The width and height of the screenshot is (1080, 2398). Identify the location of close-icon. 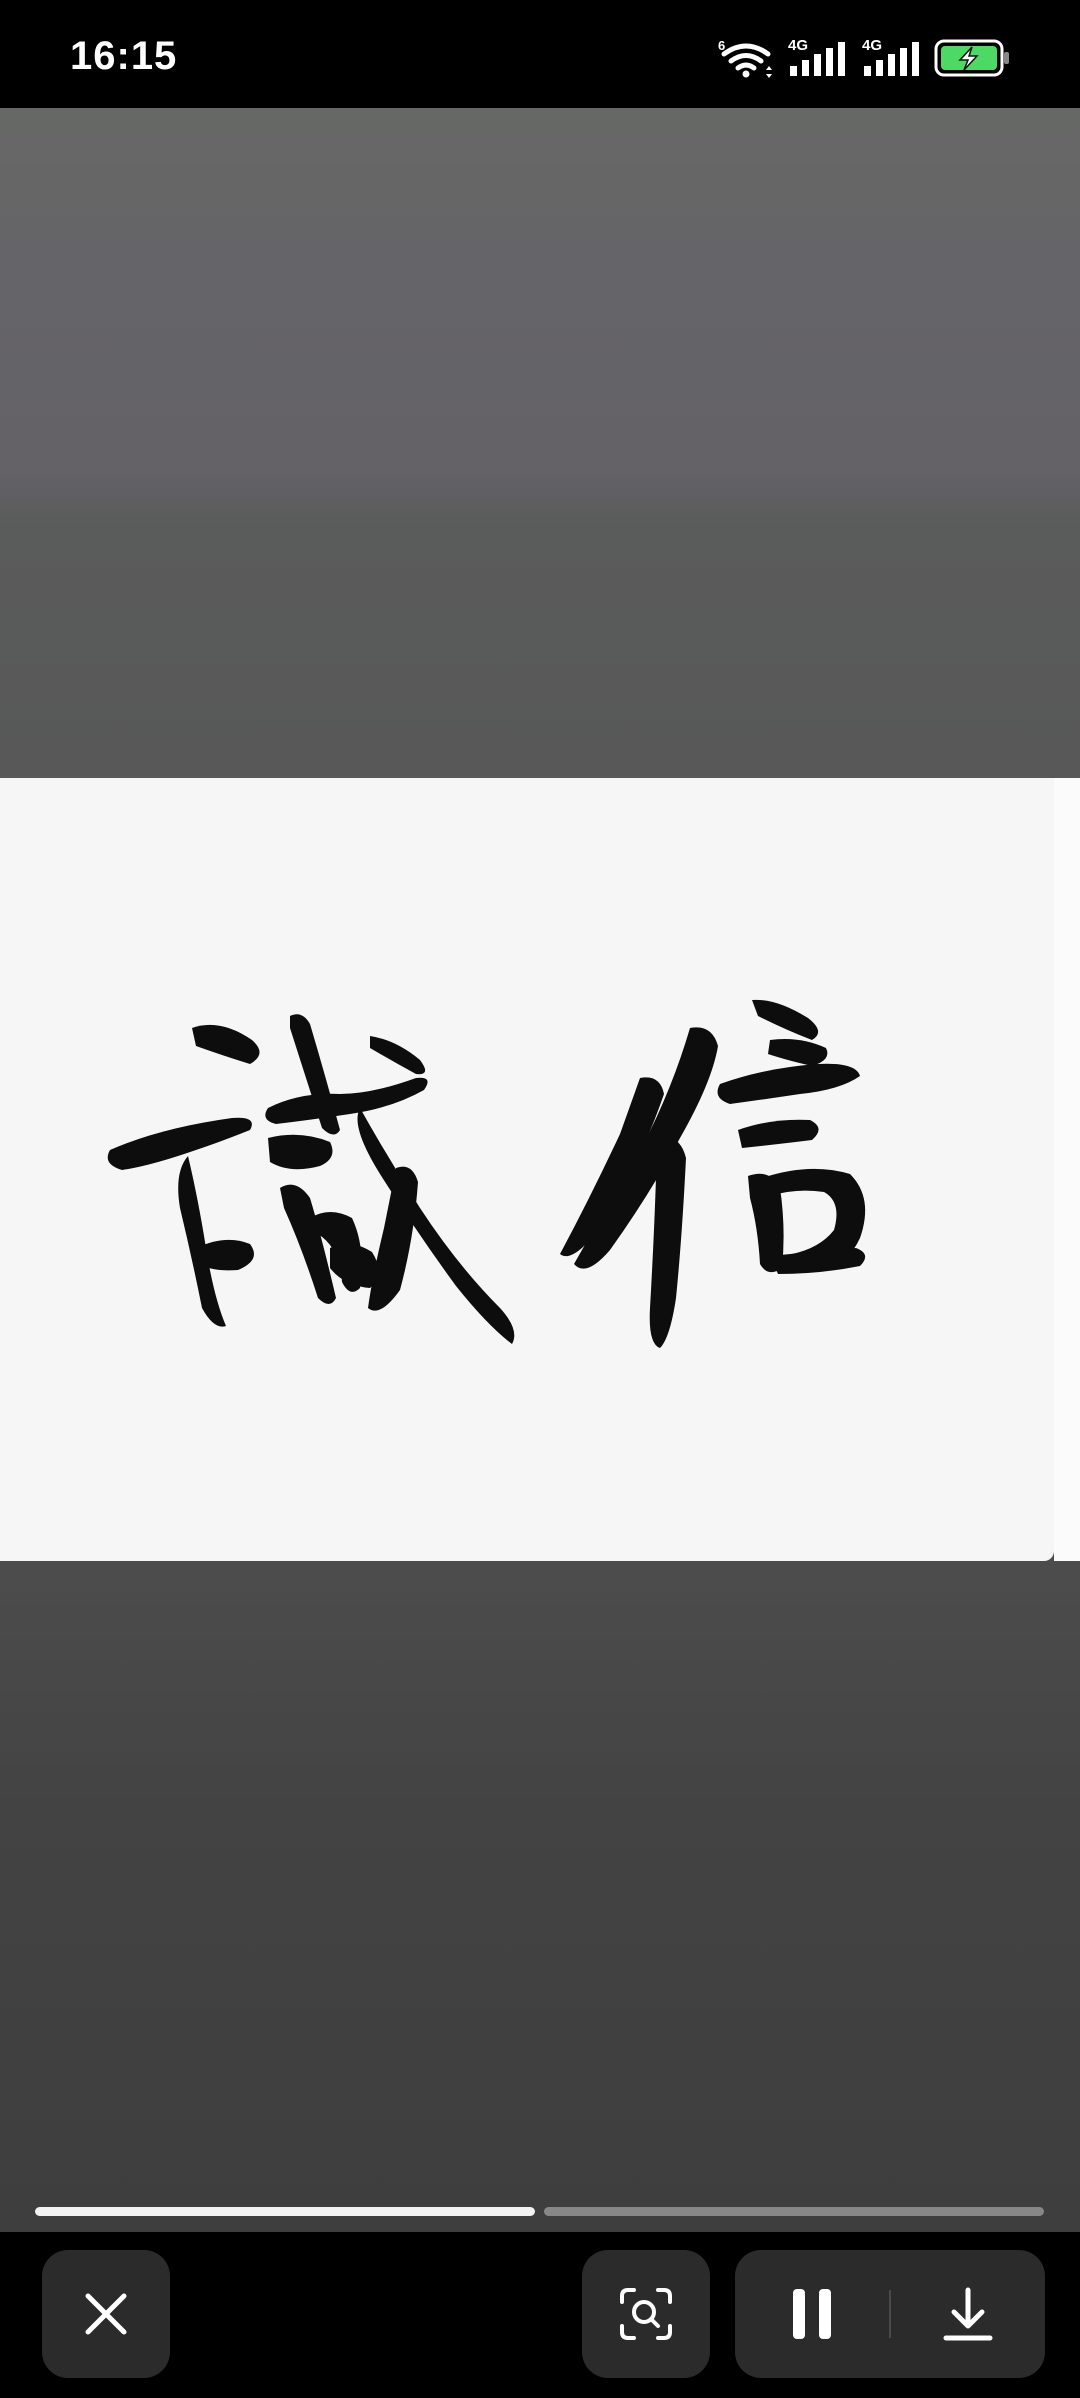
(106, 2314).